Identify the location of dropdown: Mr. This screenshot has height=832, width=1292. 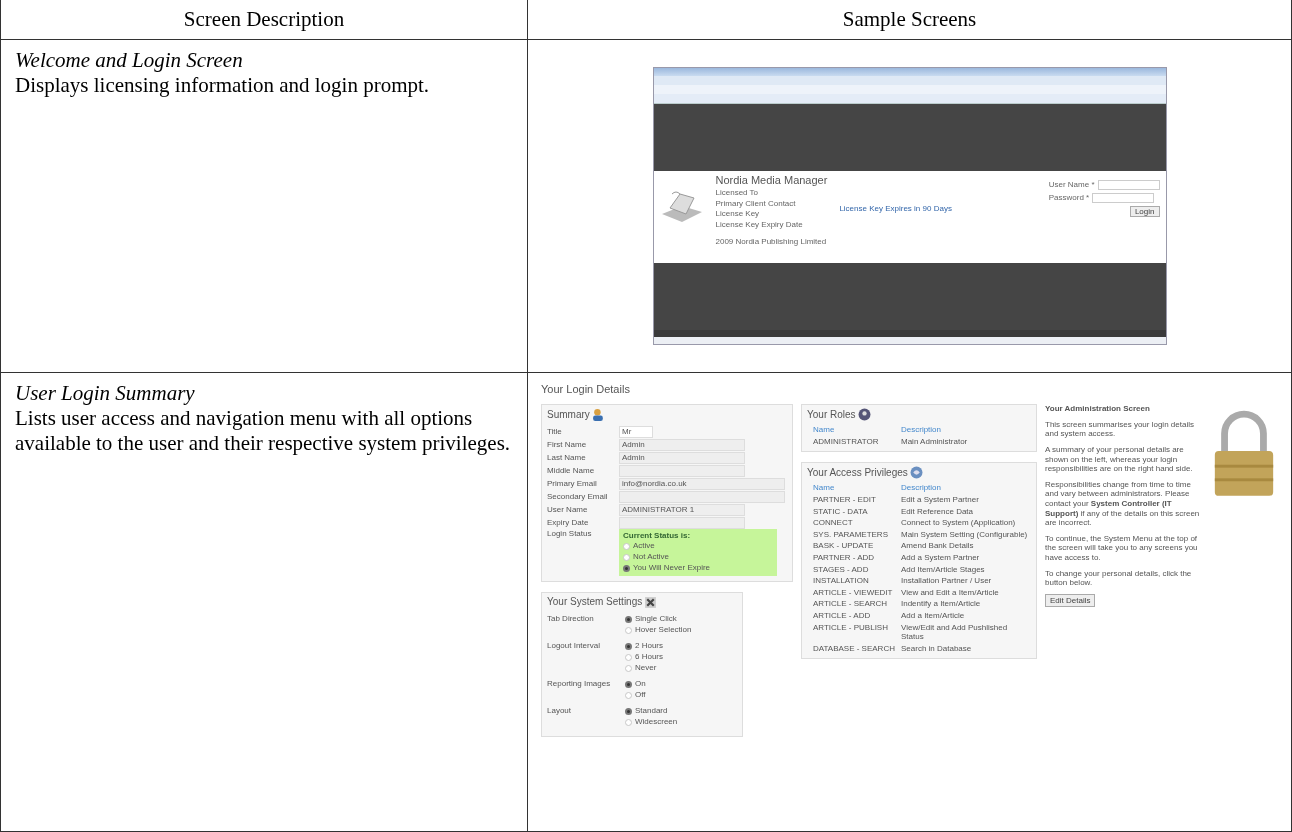
(636, 431).